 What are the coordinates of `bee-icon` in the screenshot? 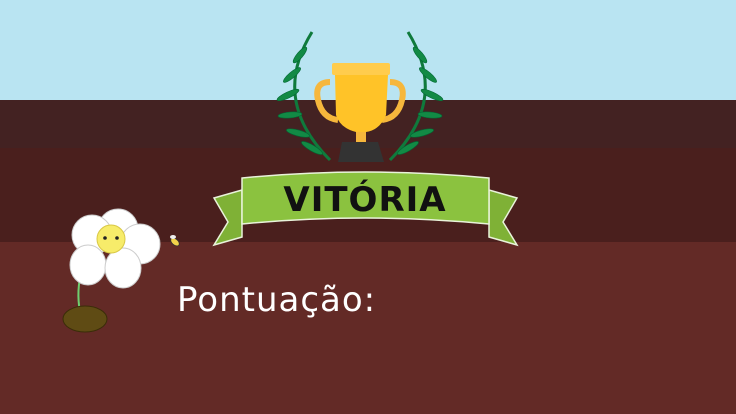 It's located at (175, 241).